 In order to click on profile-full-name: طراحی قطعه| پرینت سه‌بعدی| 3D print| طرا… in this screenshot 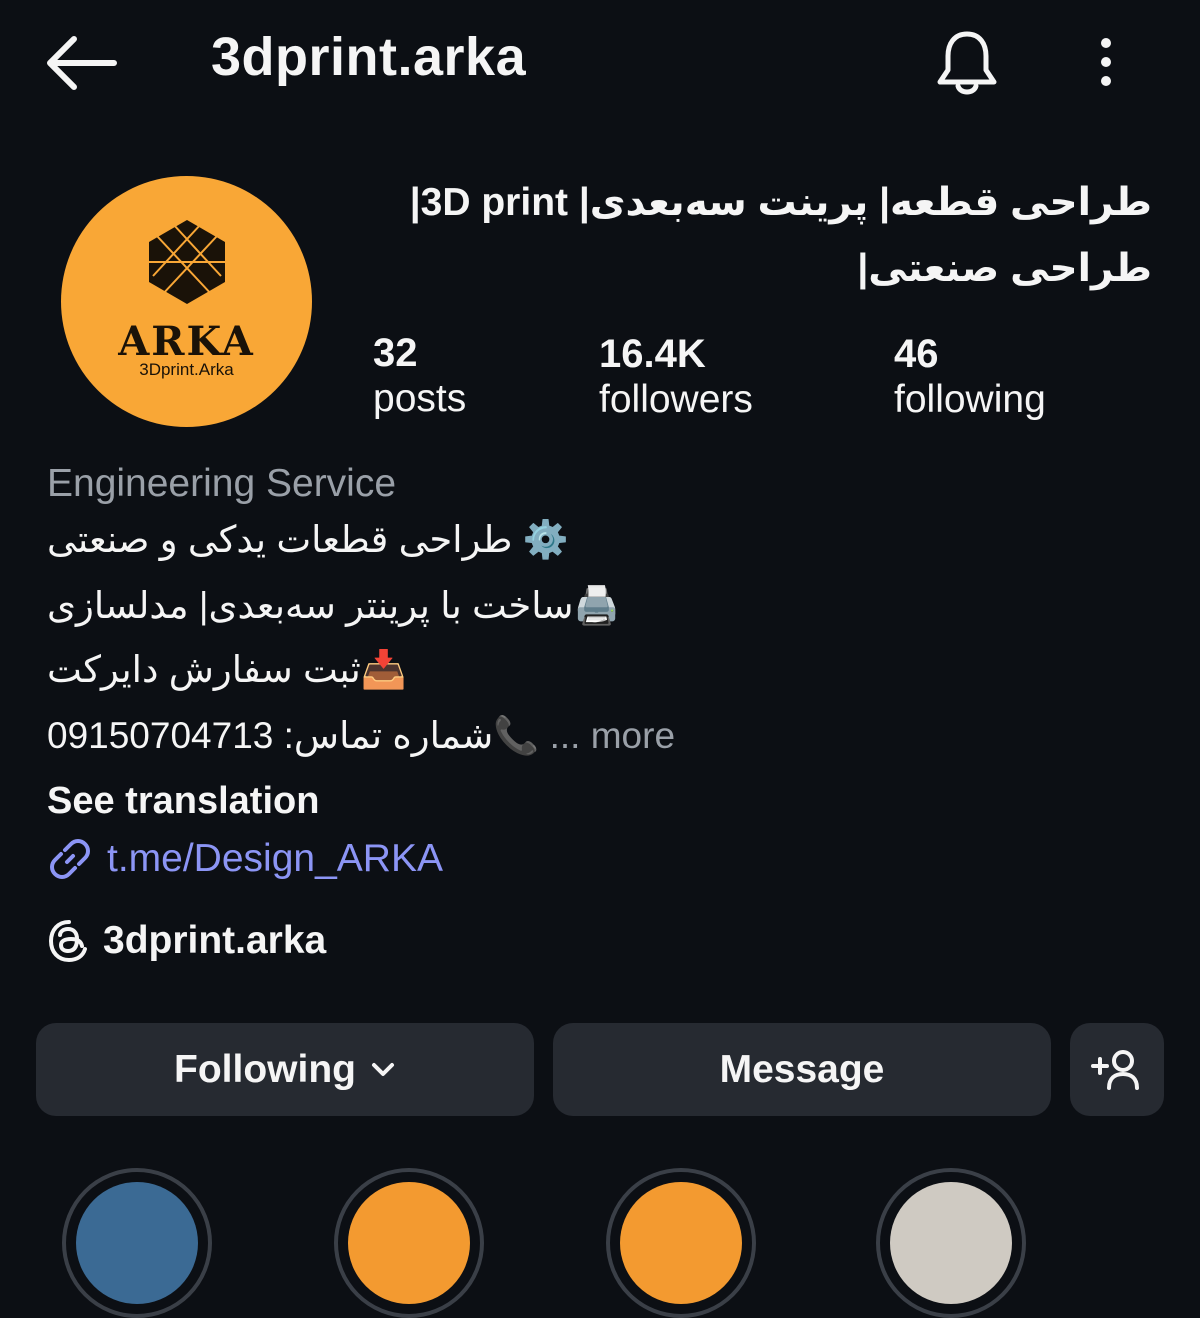, I will do `click(780, 235)`.